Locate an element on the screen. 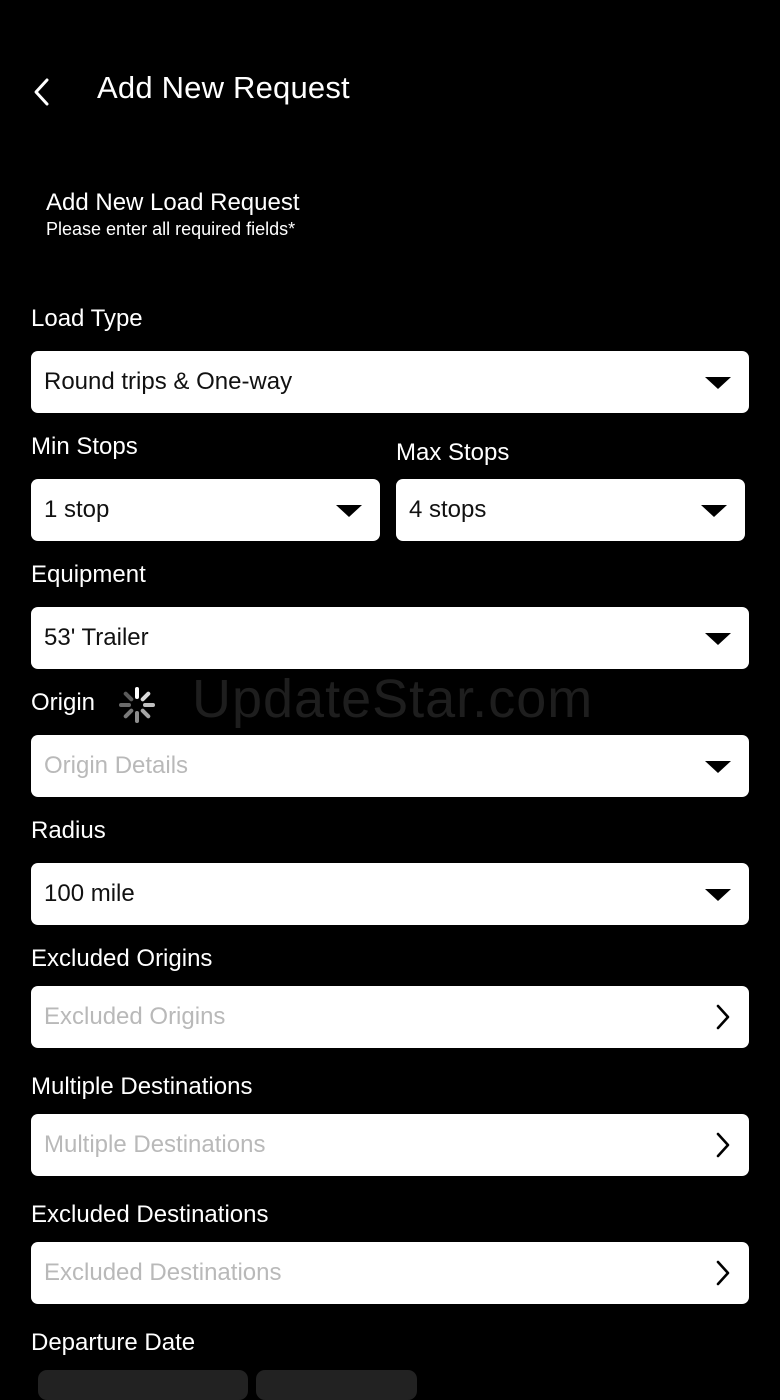  excluded-origins-placeholder: Excluded Origins is located at coordinates (135, 1016).